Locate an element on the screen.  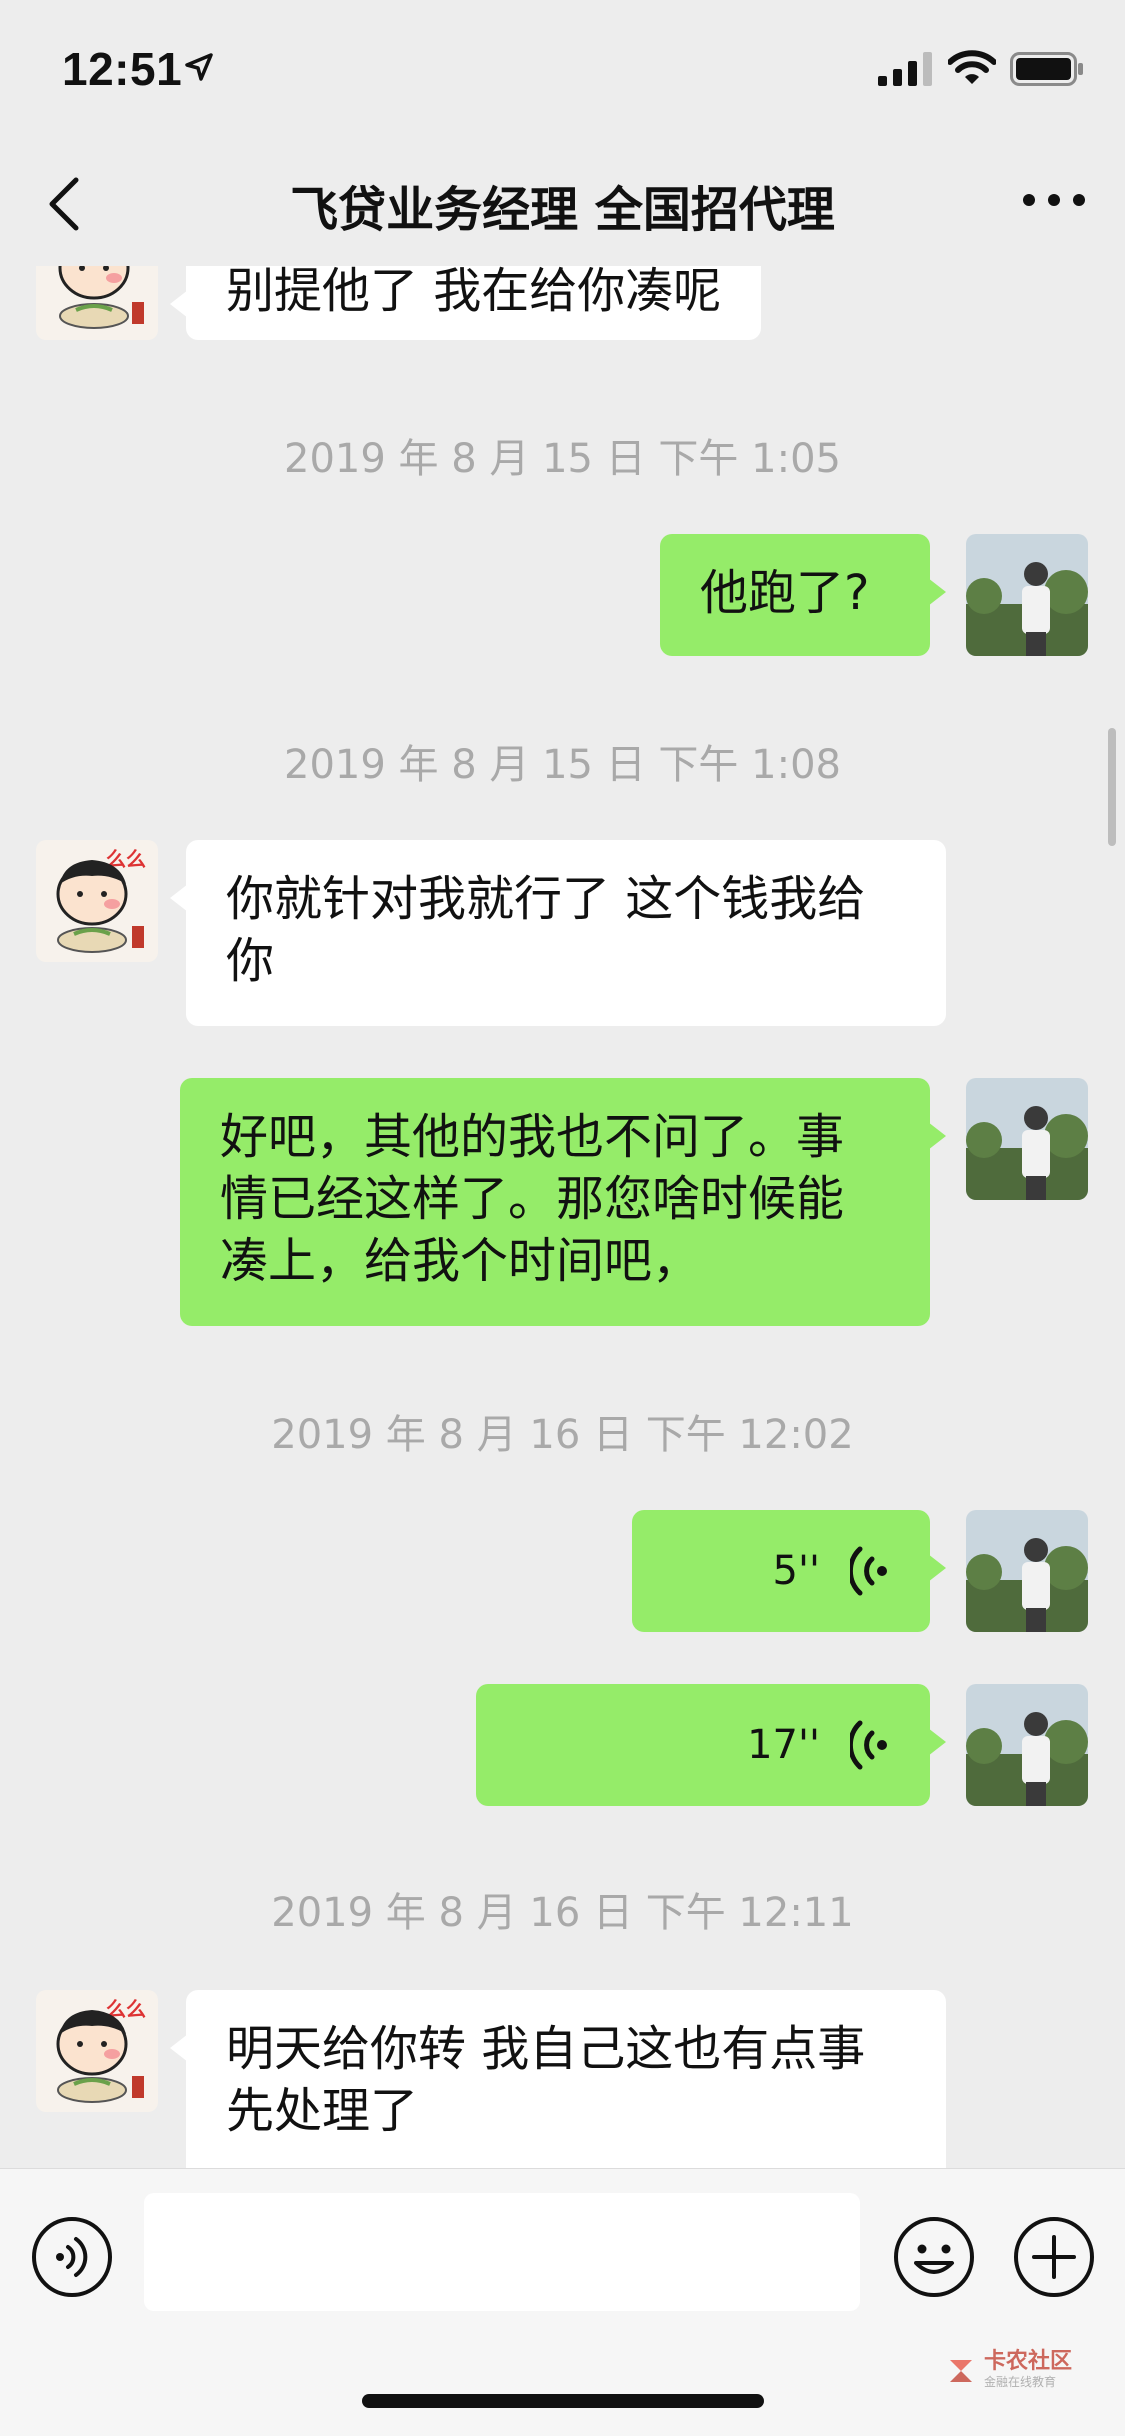
message-timestamp: 2019 年 8 月 15 日 下午 1:05 is located at coordinates (562, 459).